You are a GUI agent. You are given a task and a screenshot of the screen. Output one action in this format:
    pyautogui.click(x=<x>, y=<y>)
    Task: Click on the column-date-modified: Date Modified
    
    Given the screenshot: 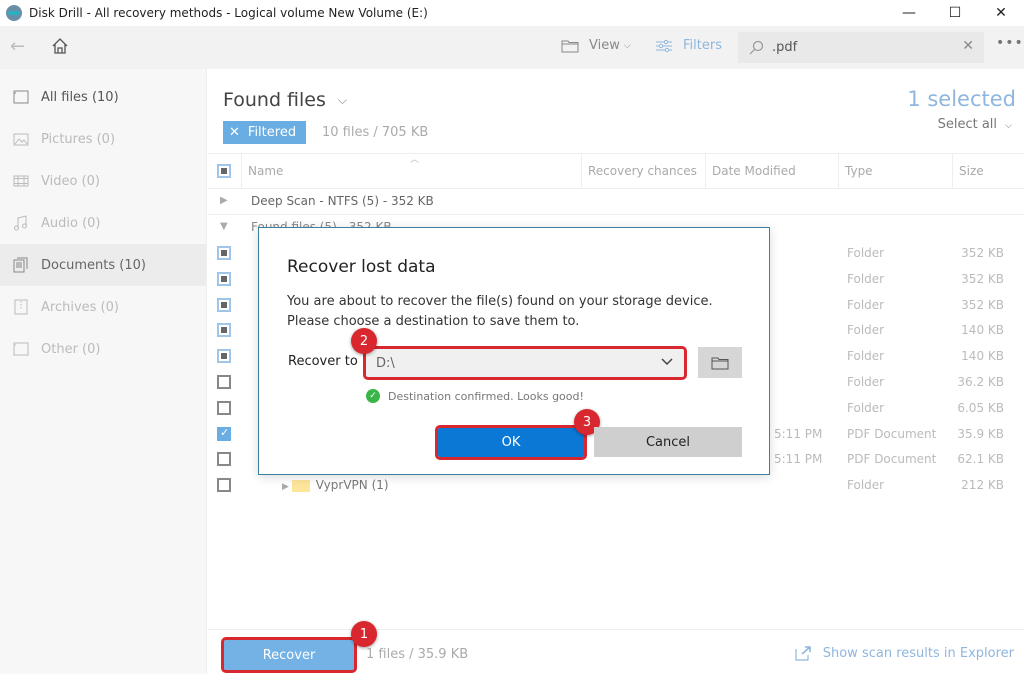 What is the action you would take?
    pyautogui.click(x=771, y=171)
    